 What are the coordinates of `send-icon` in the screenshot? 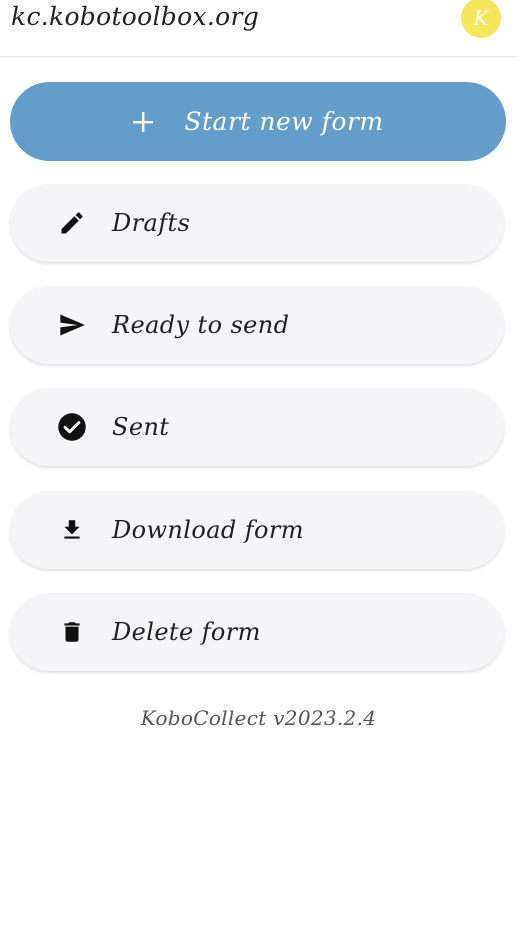 It's located at (72, 325).